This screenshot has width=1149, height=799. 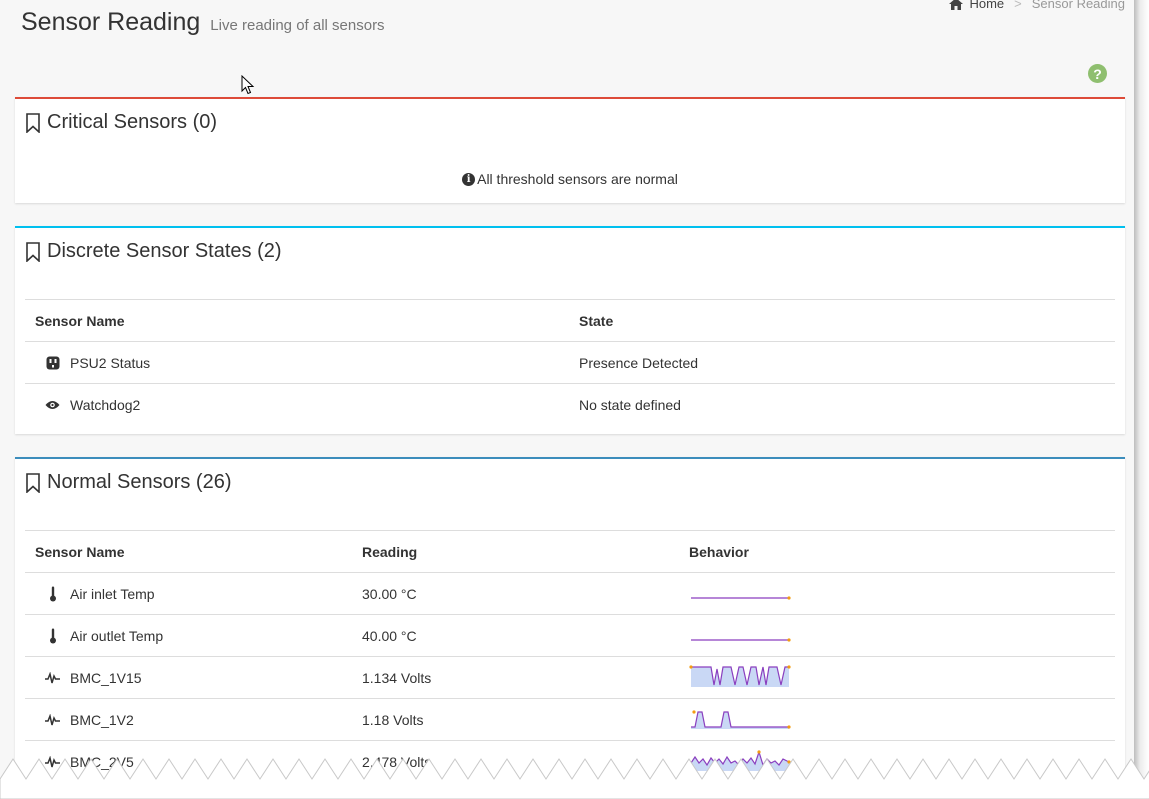 What do you see at coordinates (112, 593) in the screenshot?
I see `sensor-name: Air inlet Temp` at bounding box center [112, 593].